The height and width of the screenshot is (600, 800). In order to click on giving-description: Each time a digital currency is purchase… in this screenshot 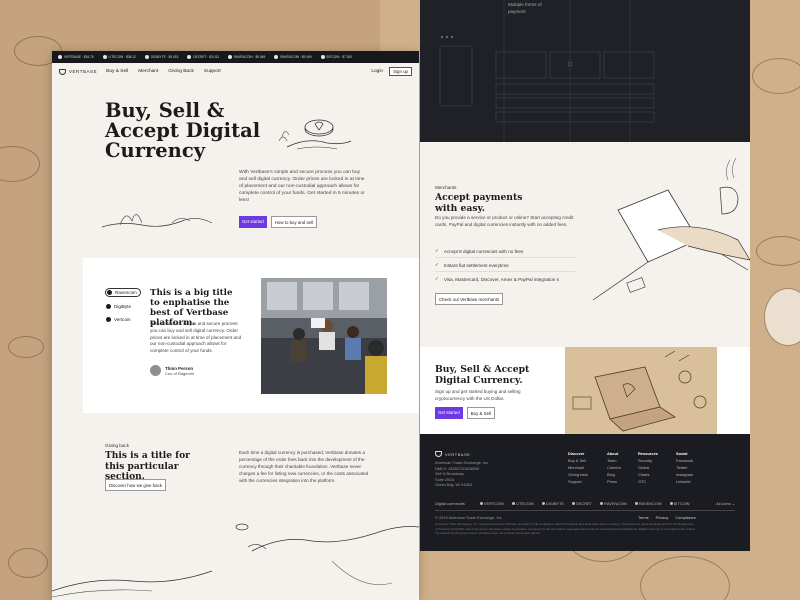, I will do `click(304, 466)`.